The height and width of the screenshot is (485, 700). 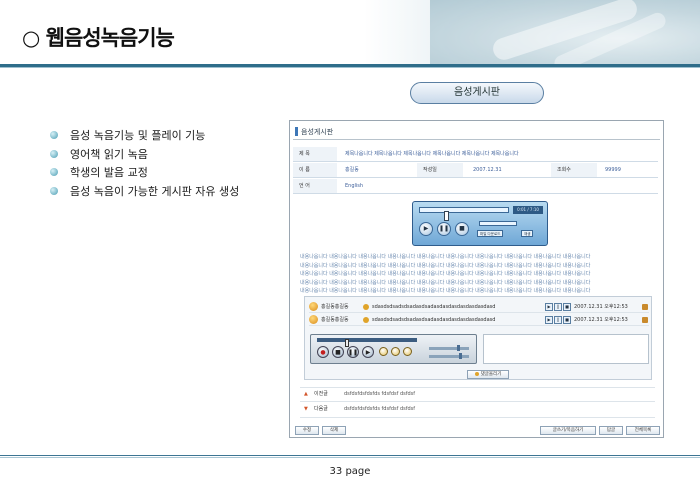 What do you see at coordinates (315, 170) in the screenshot?
I see `name-label: 이 름` at bounding box center [315, 170].